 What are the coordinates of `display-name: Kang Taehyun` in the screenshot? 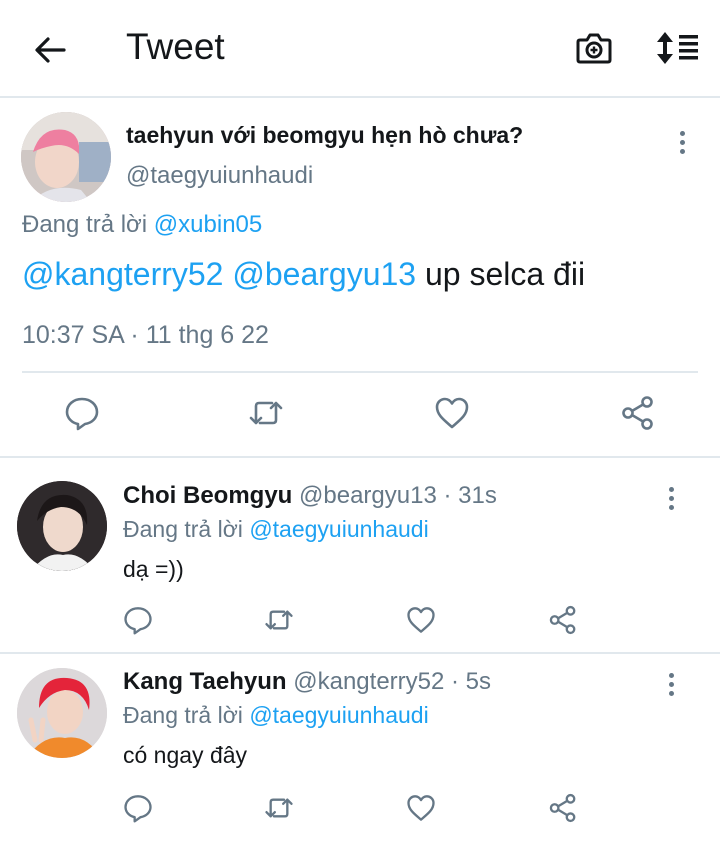 It's located at (205, 681).